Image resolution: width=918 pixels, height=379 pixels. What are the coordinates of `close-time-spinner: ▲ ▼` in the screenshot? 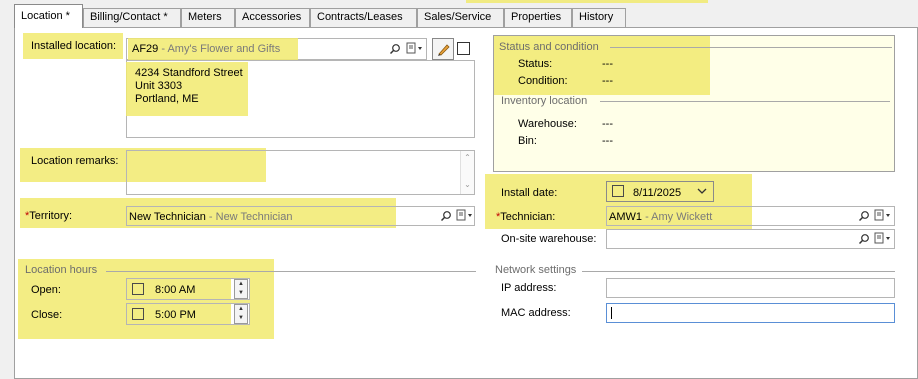 It's located at (241, 314).